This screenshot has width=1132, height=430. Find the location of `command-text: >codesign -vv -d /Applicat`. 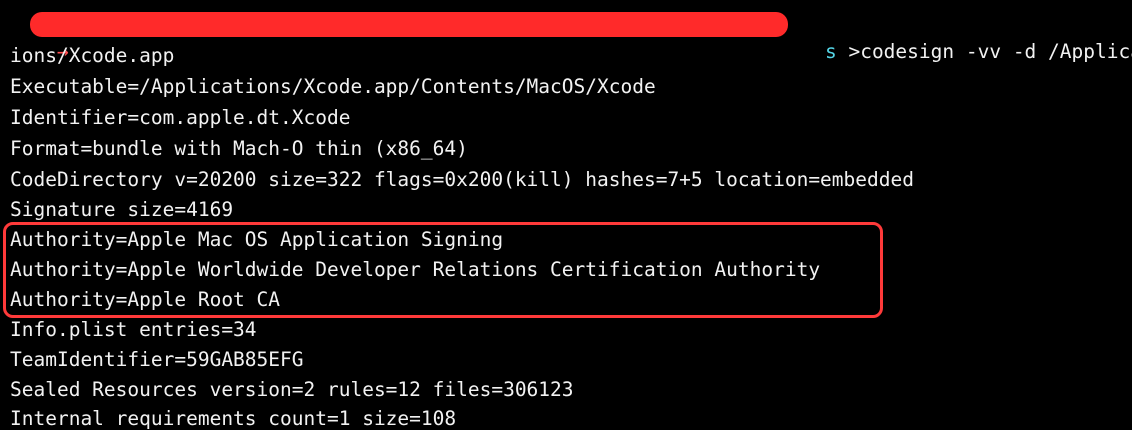

command-text: >codesign -vv -d /Applicat is located at coordinates (984, 51).